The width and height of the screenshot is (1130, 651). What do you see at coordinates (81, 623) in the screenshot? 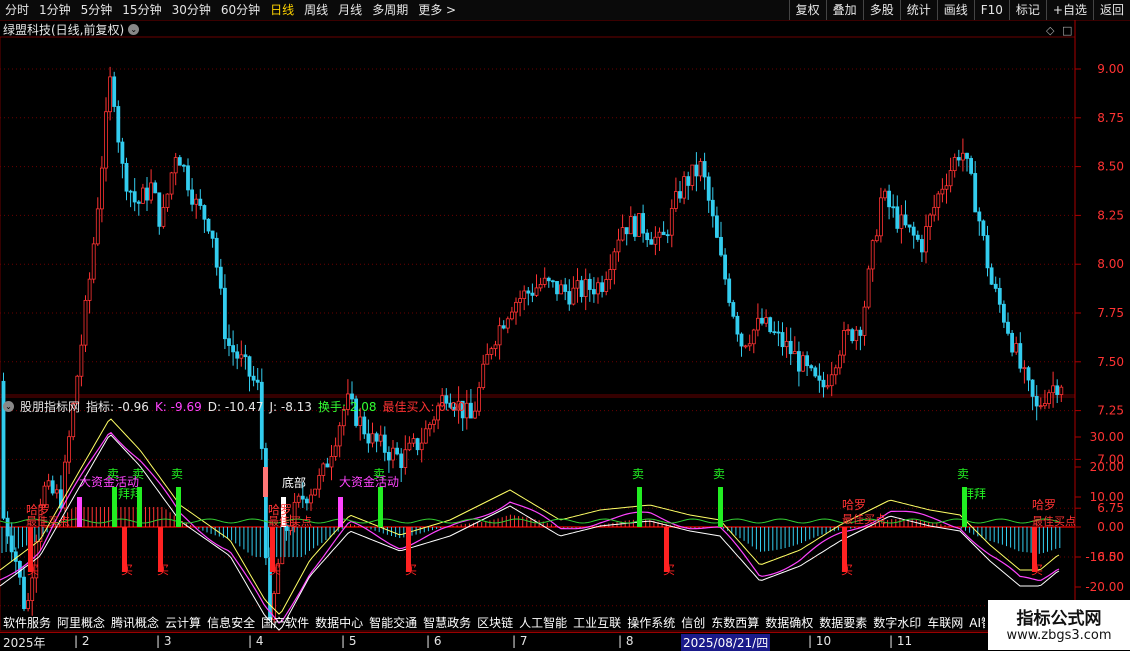
I see `concept-tag: 阿里概念` at bounding box center [81, 623].